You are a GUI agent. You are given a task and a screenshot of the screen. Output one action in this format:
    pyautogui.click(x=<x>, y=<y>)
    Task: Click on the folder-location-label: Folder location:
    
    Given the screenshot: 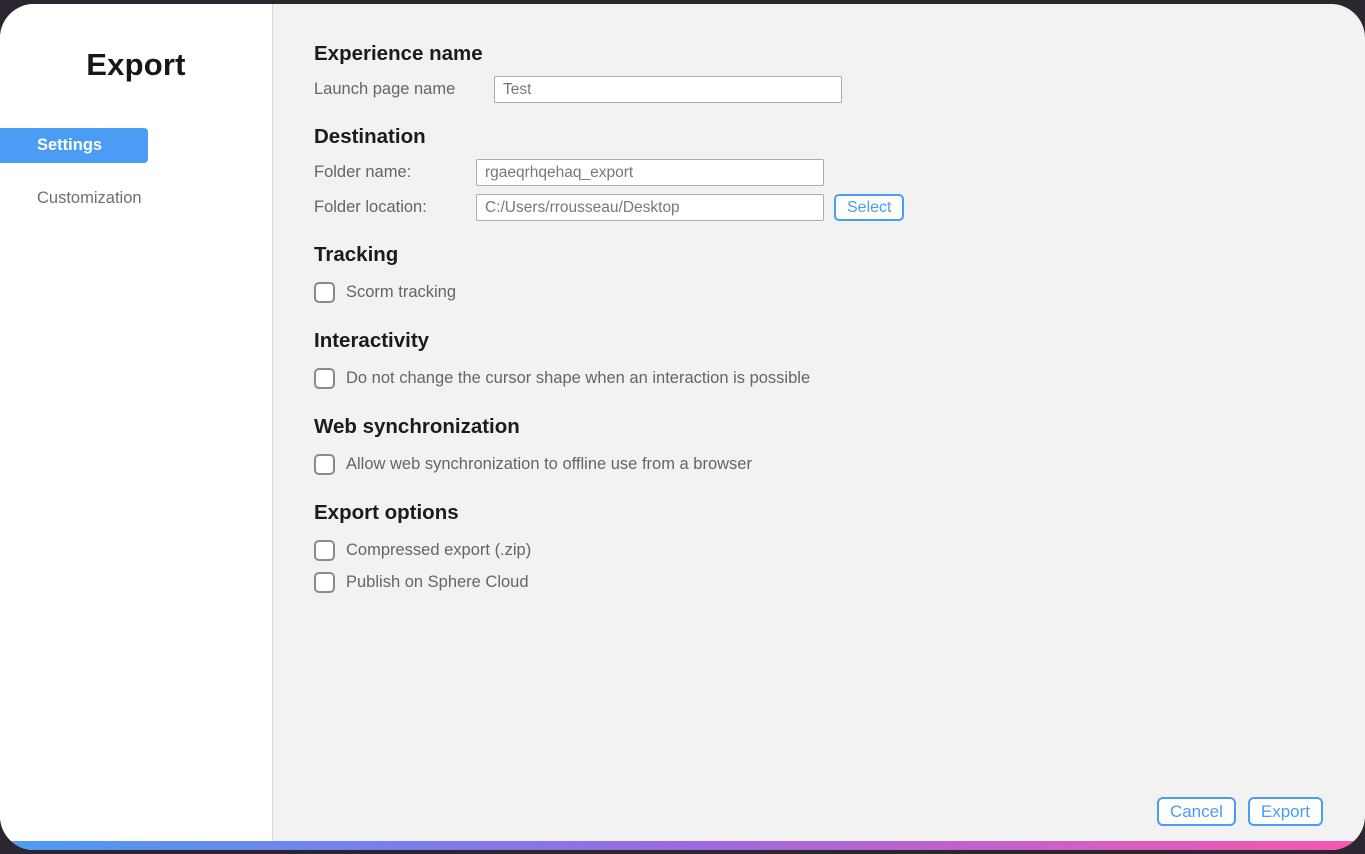 What is the action you would take?
    pyautogui.click(x=370, y=207)
    